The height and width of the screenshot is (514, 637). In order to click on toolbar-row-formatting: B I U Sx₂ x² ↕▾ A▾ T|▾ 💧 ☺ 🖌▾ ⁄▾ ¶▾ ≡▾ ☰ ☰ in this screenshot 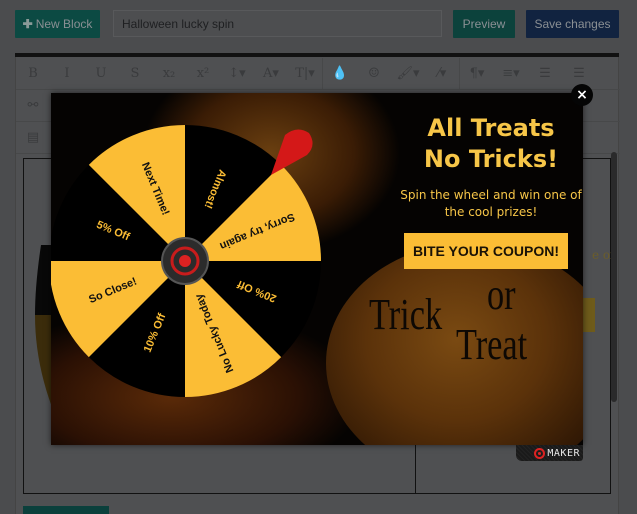, I will do `click(318, 73)`.